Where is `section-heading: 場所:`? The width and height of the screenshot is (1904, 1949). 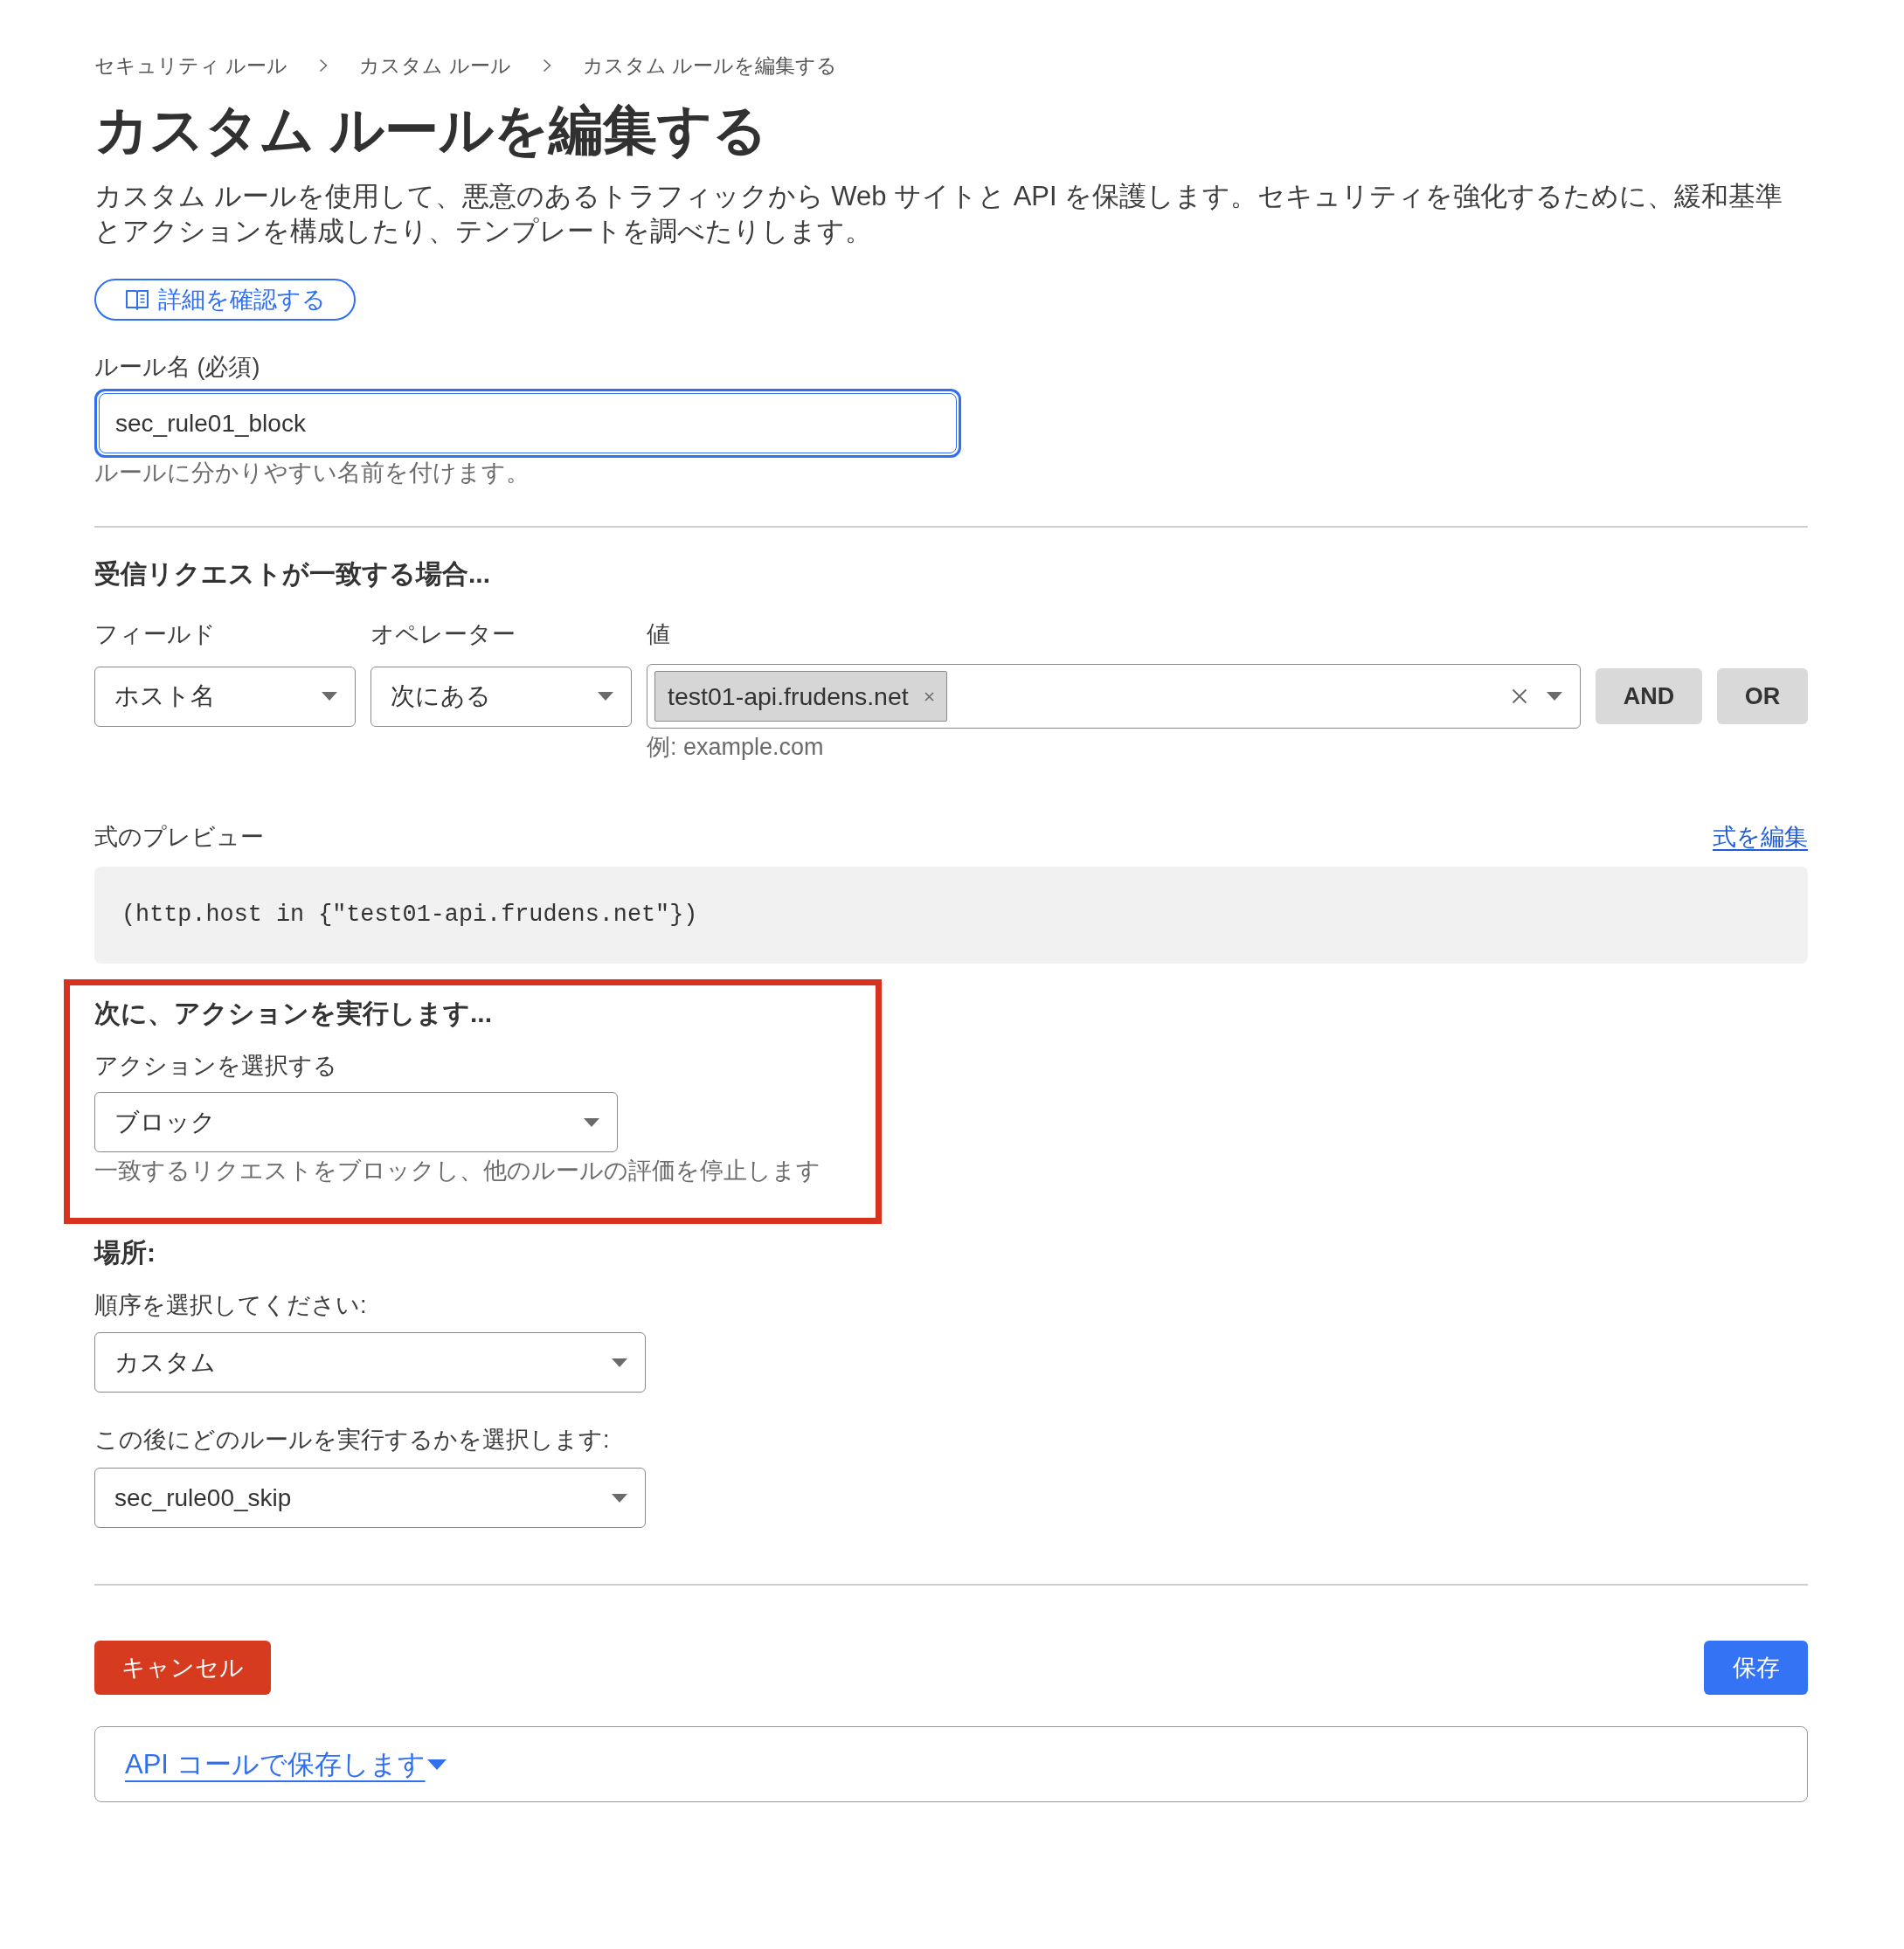
section-heading: 場所: is located at coordinates (125, 1252).